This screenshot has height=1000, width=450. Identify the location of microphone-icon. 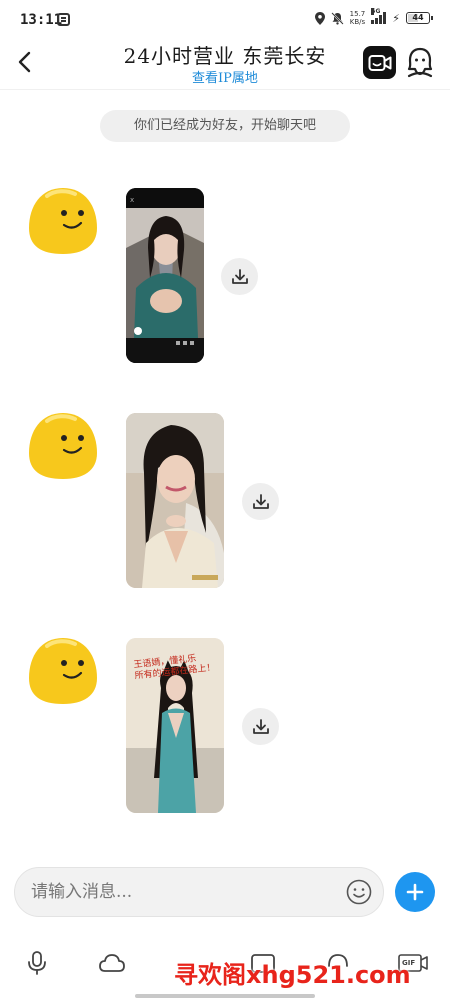
(37, 963).